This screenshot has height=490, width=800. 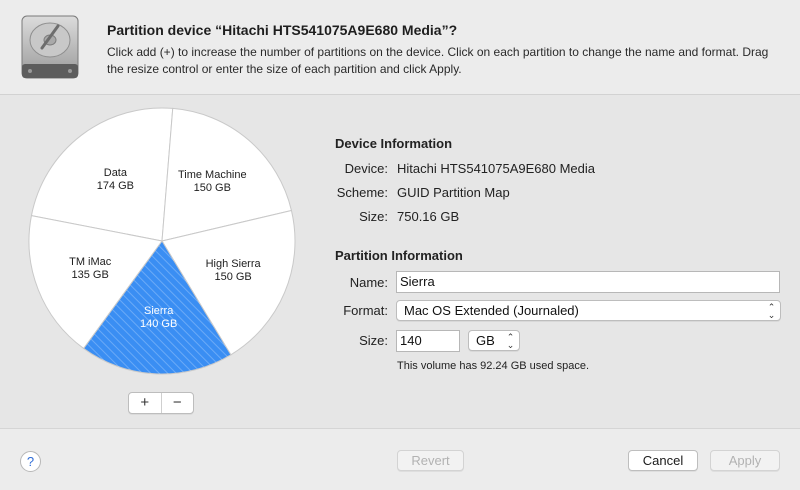 What do you see at coordinates (50, 47) in the screenshot?
I see `hard-disk-icon` at bounding box center [50, 47].